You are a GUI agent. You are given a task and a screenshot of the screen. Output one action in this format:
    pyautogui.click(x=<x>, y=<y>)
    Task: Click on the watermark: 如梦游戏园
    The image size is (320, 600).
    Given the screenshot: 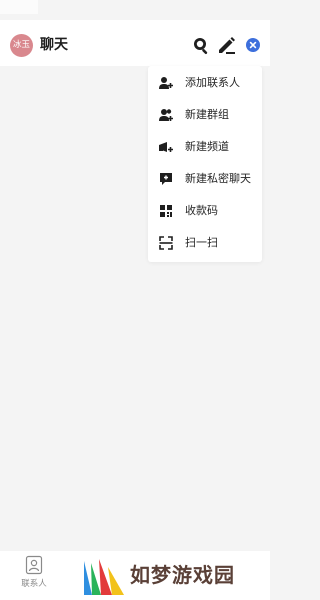 What is the action you would take?
    pyautogui.click(x=173, y=576)
    